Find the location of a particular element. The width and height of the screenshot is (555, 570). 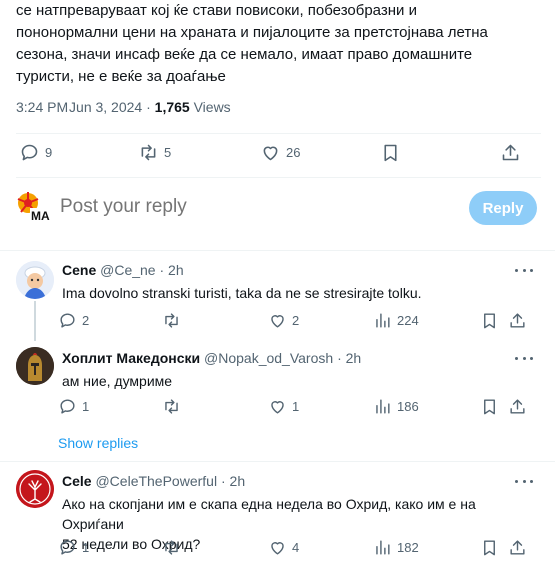

reply-action: 9 is located at coordinates (35, 152).